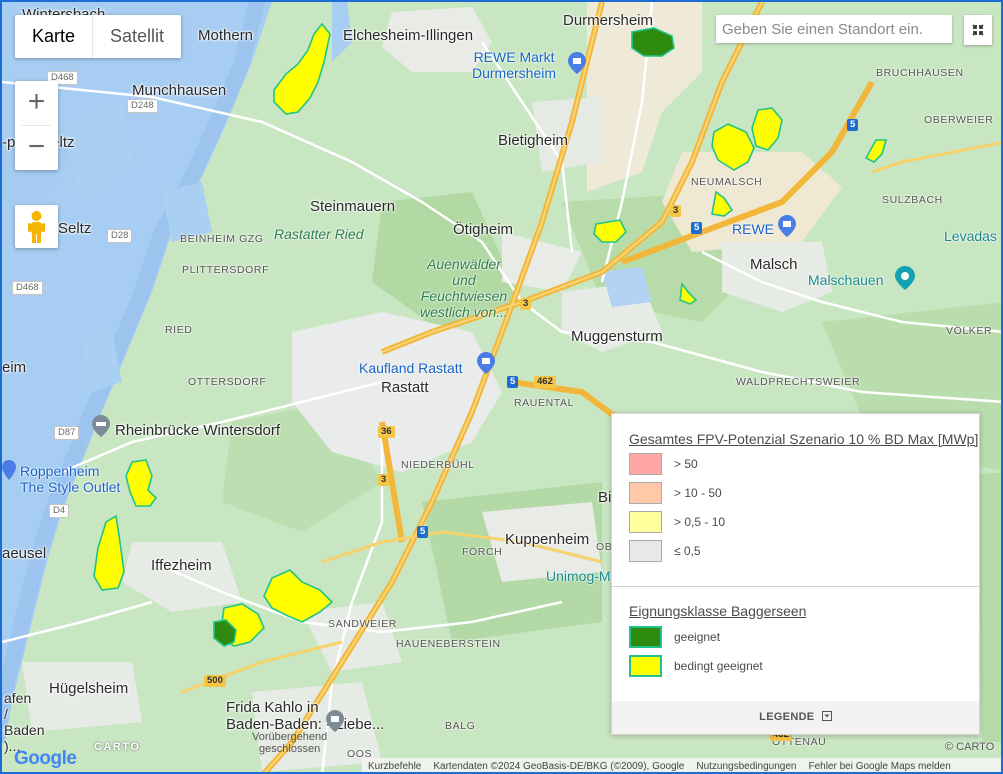 The image size is (1003, 774). I want to click on label-neumalsch: NEUMALSCH, so click(727, 182).